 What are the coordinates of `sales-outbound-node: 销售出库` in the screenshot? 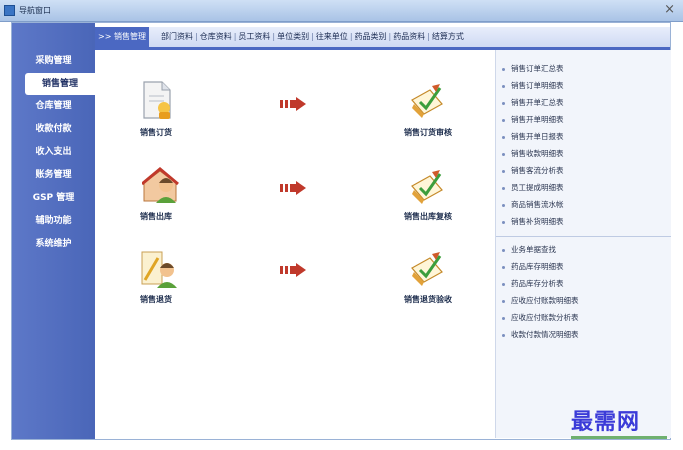 It's located at (161, 194).